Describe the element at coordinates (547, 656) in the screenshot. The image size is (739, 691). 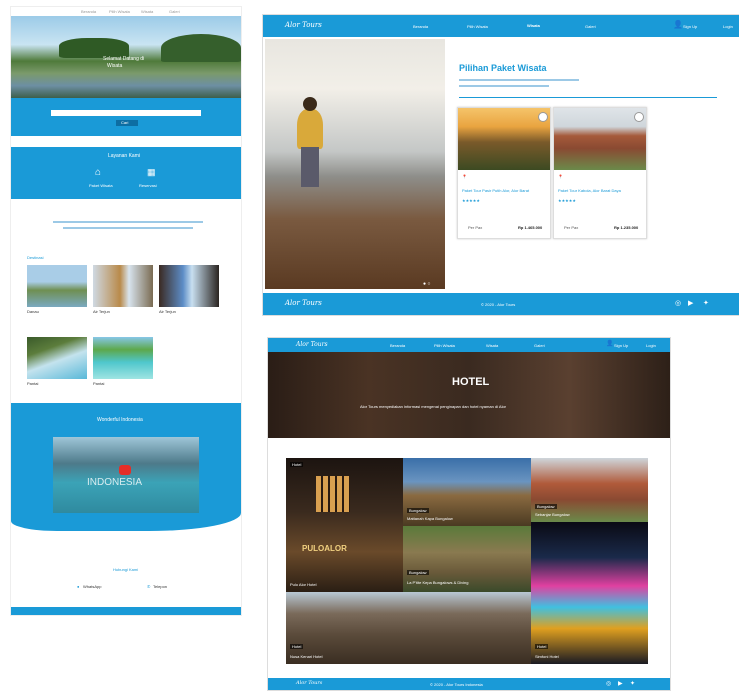
I see `tile-name: Simfoni Hotel` at that location.